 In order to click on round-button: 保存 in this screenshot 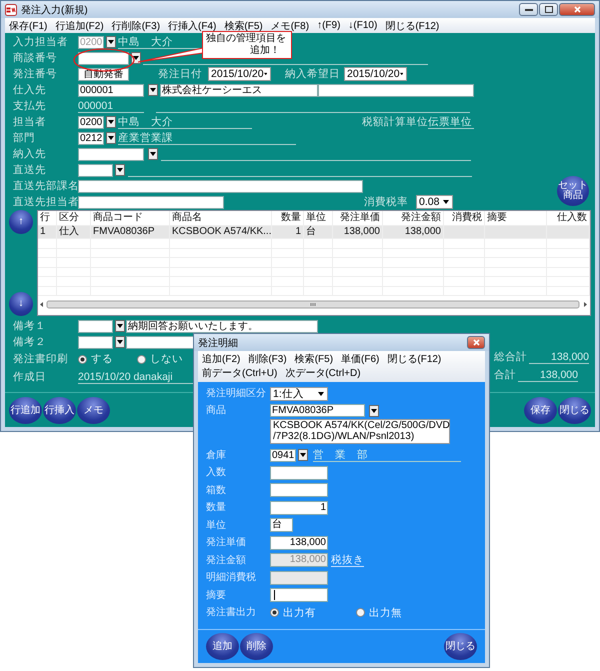, I will do `click(540, 410)`.